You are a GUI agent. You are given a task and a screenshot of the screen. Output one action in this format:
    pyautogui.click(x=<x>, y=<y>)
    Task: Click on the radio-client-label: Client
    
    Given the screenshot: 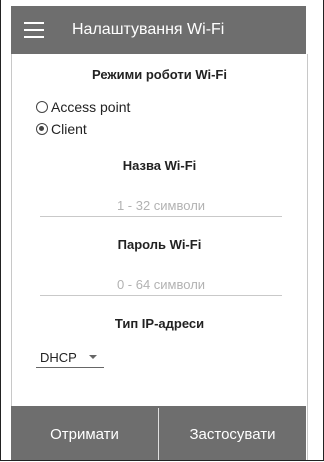 What is the action you would take?
    pyautogui.click(x=69, y=129)
    